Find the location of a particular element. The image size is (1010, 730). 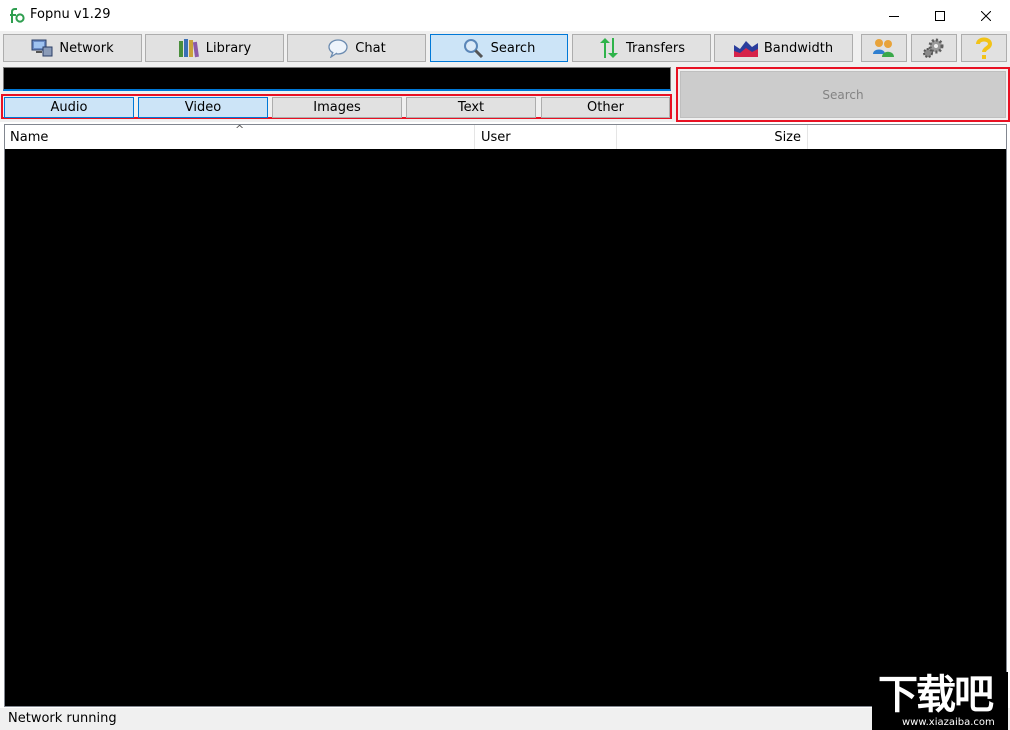

filter-video-button: Video is located at coordinates (203, 107).